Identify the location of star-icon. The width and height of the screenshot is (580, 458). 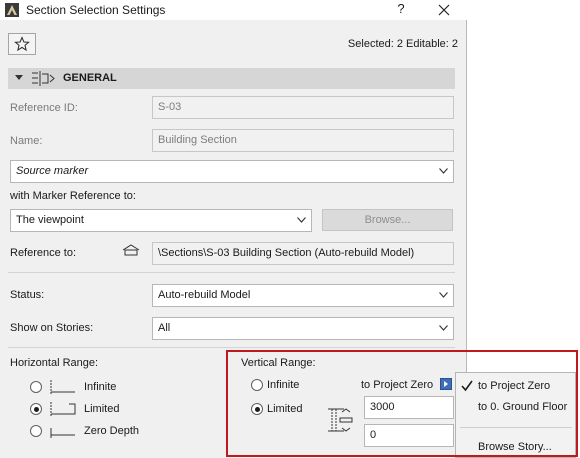
(22, 44).